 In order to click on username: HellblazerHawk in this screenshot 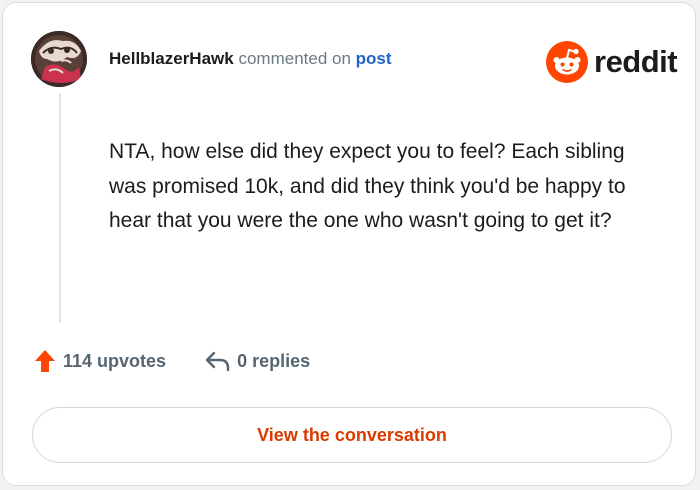, I will do `click(171, 58)`.